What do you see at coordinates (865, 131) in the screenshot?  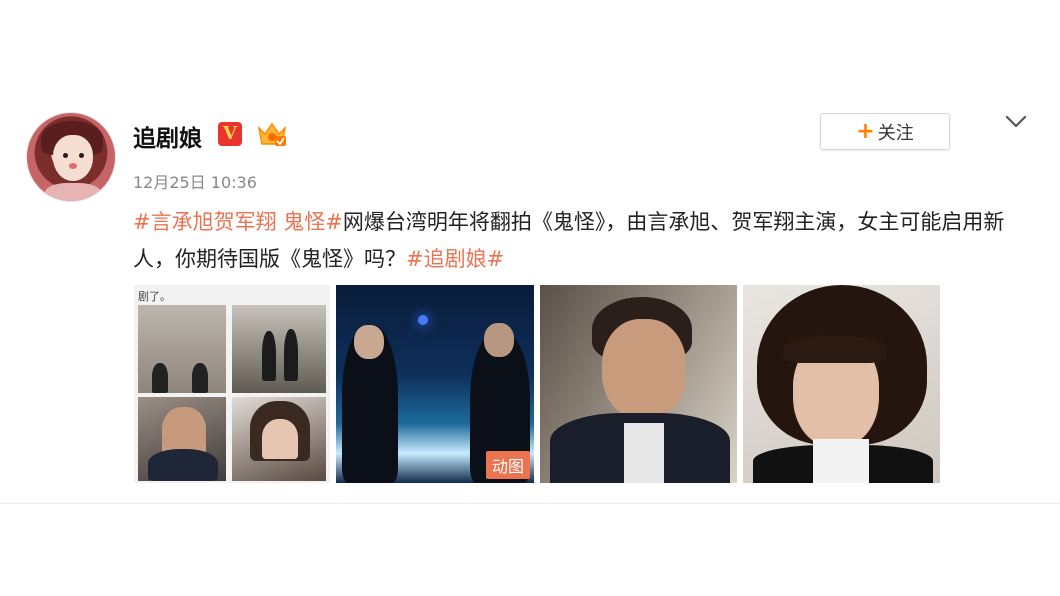 I see `plus-icon: +` at bounding box center [865, 131].